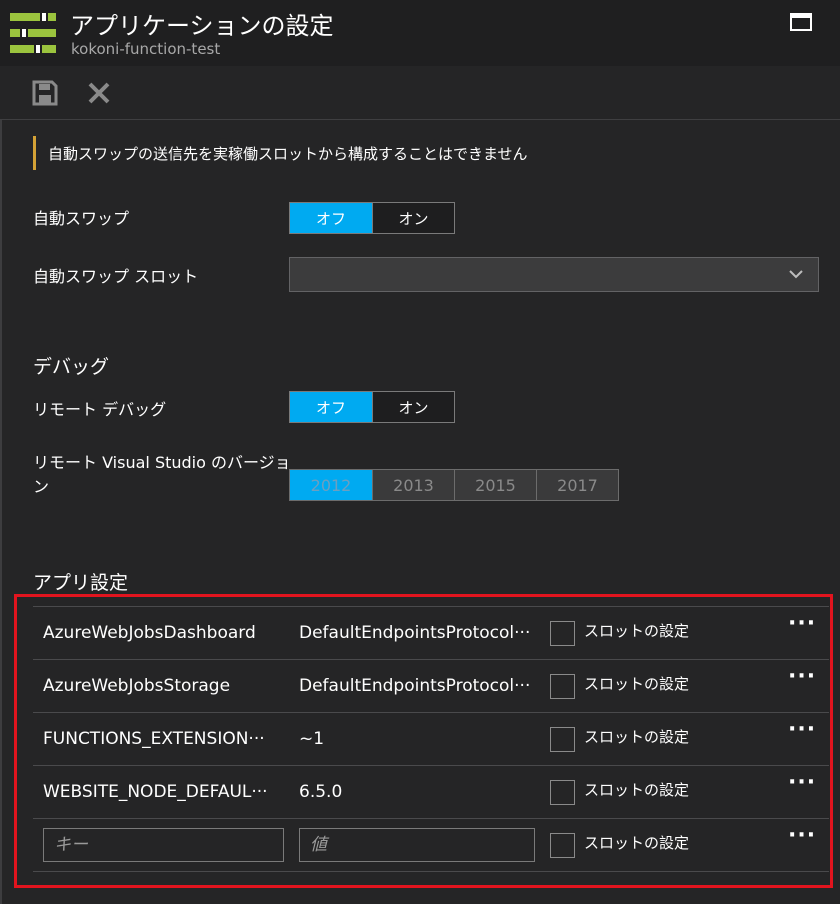 This screenshot has width=840, height=904. What do you see at coordinates (495, 485) in the screenshot?
I see `version-option: 2015` at bounding box center [495, 485].